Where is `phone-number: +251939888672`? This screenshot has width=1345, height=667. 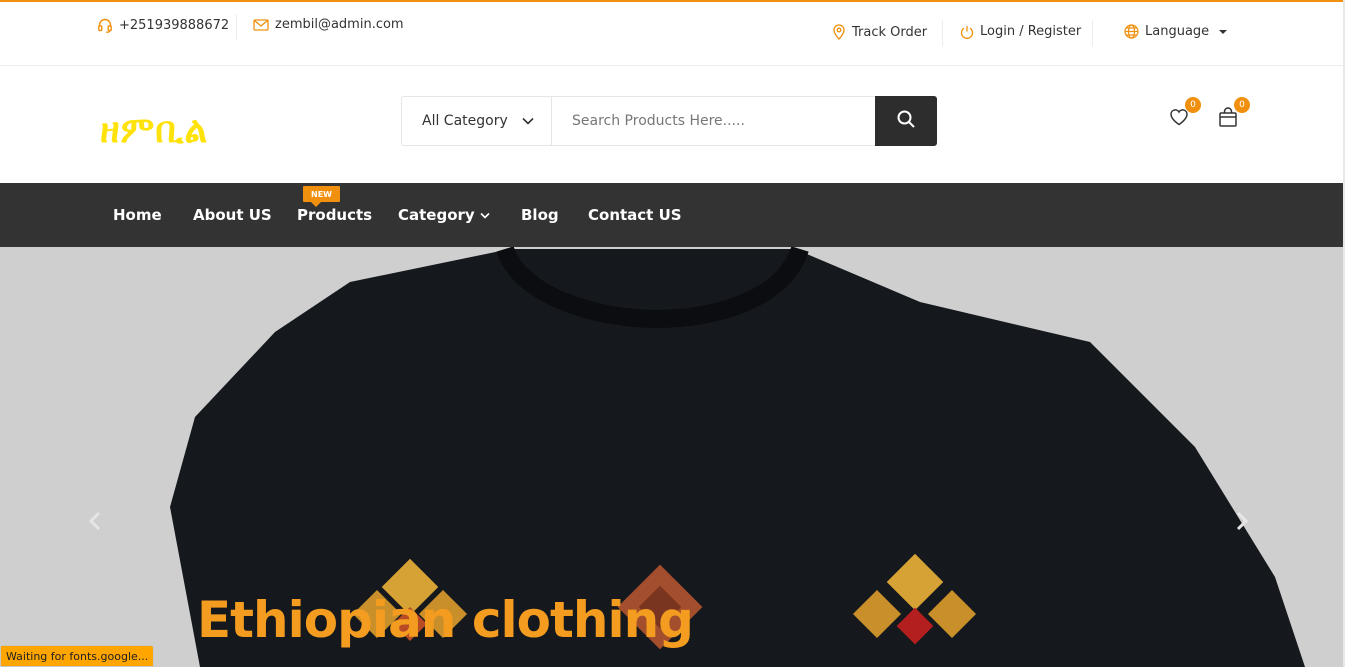 phone-number: +251939888672 is located at coordinates (174, 25).